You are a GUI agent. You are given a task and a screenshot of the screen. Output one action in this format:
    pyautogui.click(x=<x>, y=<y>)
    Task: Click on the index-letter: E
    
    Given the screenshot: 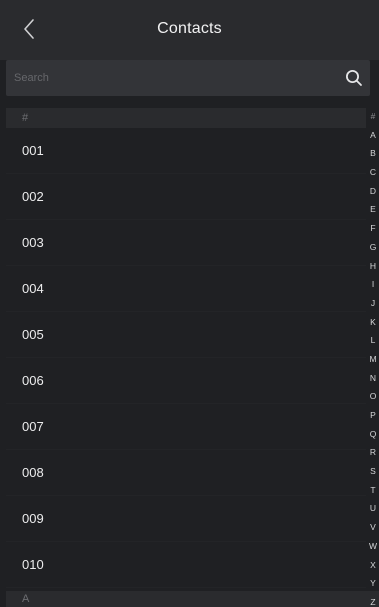 What is the action you would take?
    pyautogui.click(x=373, y=209)
    